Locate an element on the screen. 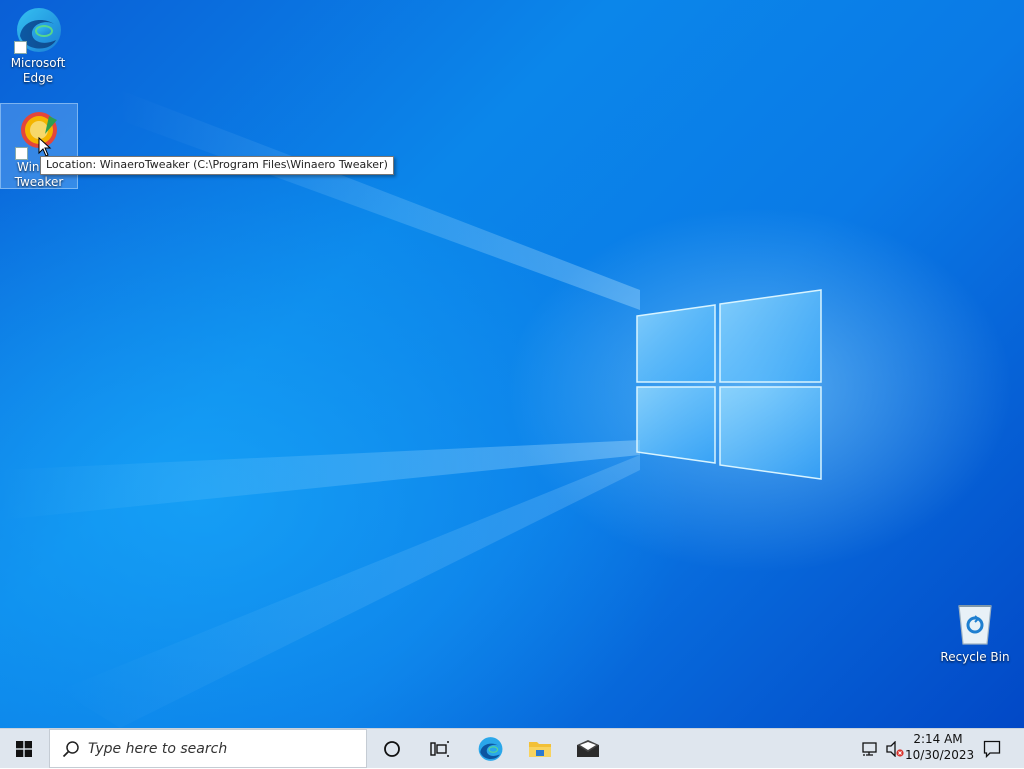 The width and height of the screenshot is (1024, 769). task-view-icon is located at coordinates (439, 749).